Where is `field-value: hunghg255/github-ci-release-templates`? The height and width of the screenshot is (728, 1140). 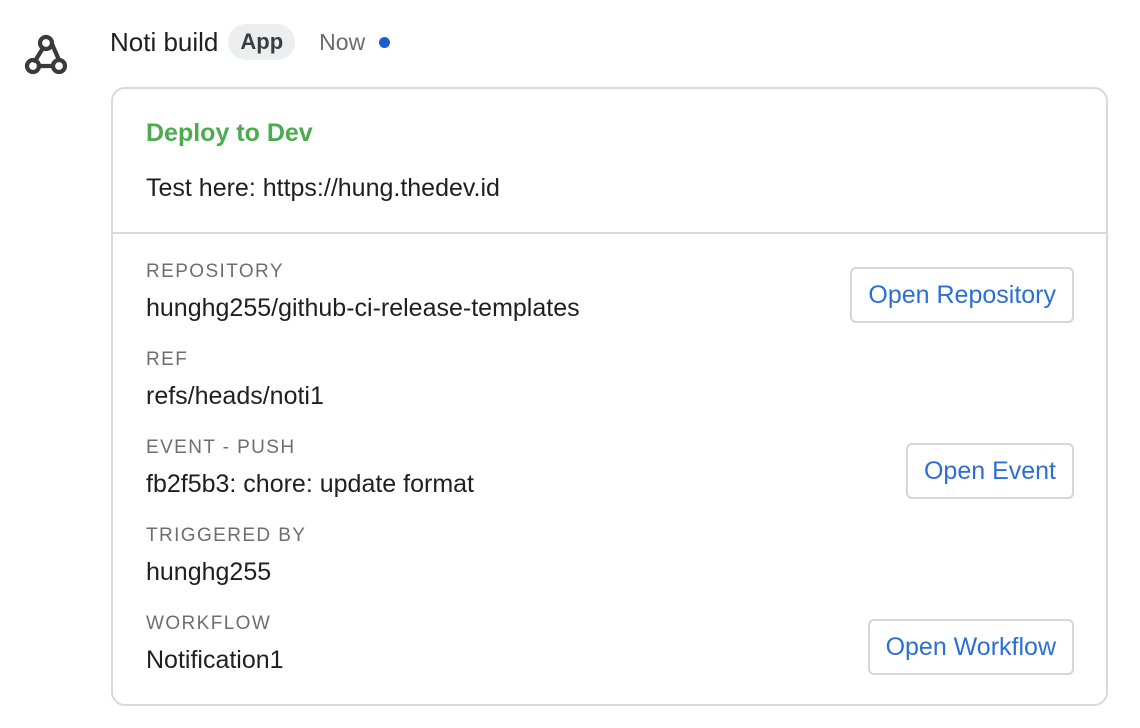 field-value: hunghg255/github-ci-release-templates is located at coordinates (363, 308).